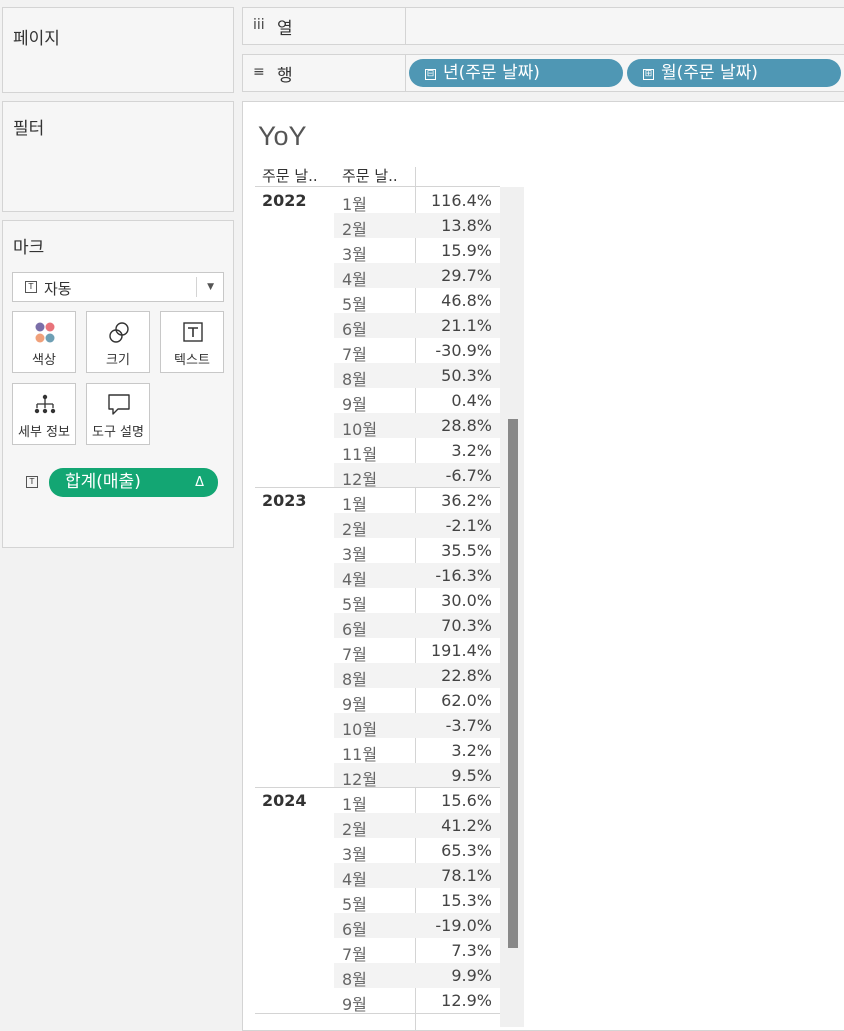  I want to click on month-column-header: 주문 날.., so click(370, 175).